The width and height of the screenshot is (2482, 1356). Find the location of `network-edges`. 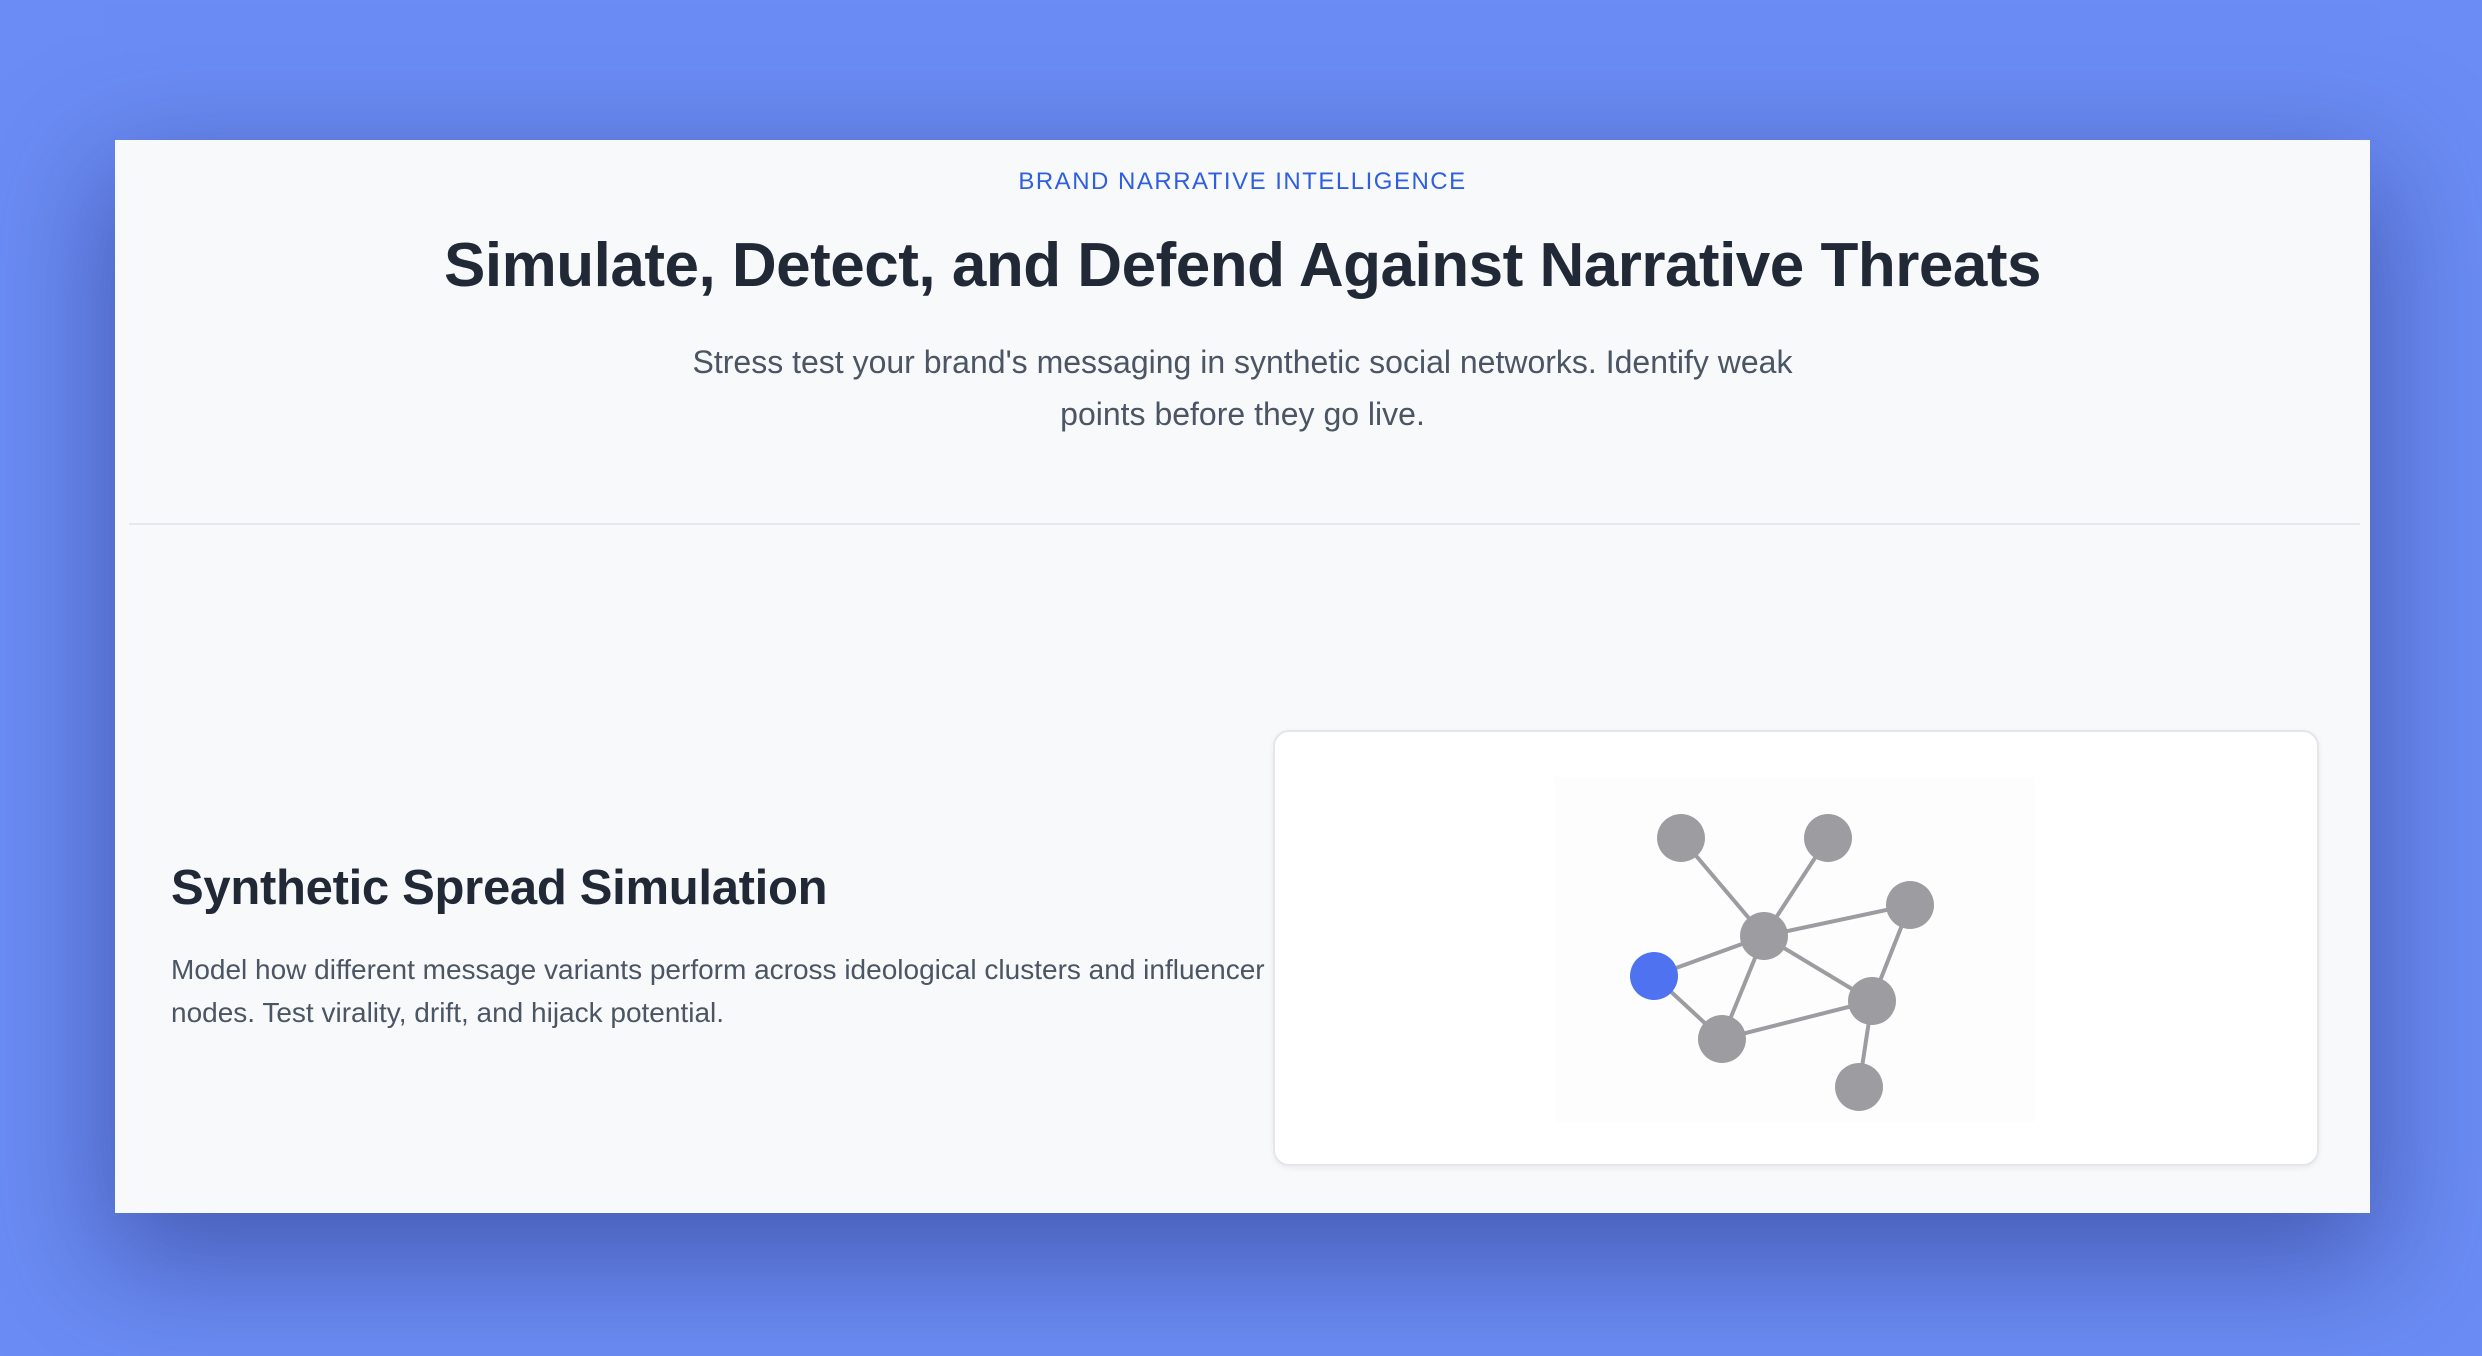

network-edges is located at coordinates (1782, 962).